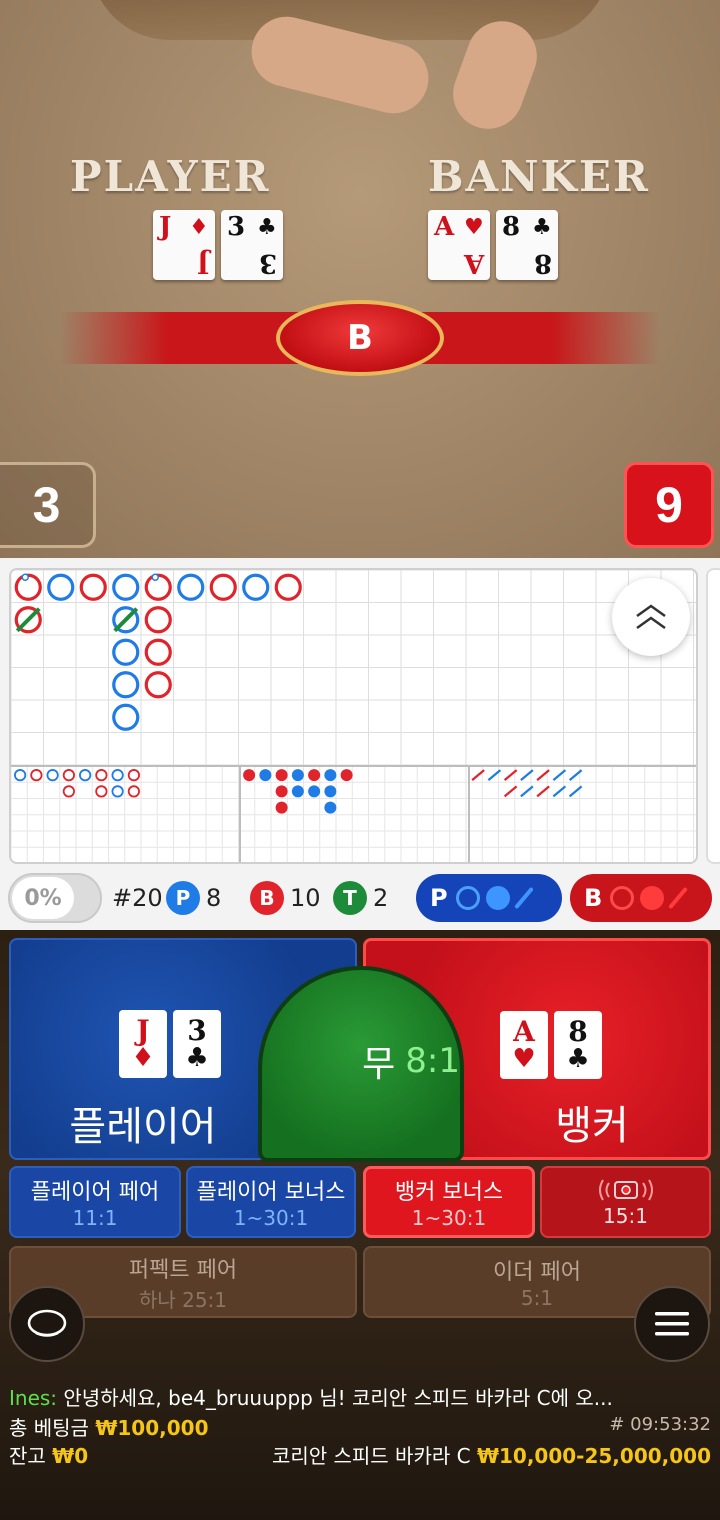 The width and height of the screenshot is (720, 1520). I want to click on predict-banker-button: B, so click(641, 898).